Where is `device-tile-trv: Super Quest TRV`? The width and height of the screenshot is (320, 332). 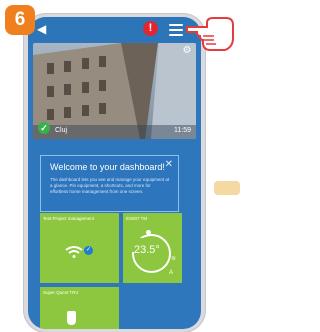
device-tile-trv: Super Quest TRV is located at coordinates (79, 308).